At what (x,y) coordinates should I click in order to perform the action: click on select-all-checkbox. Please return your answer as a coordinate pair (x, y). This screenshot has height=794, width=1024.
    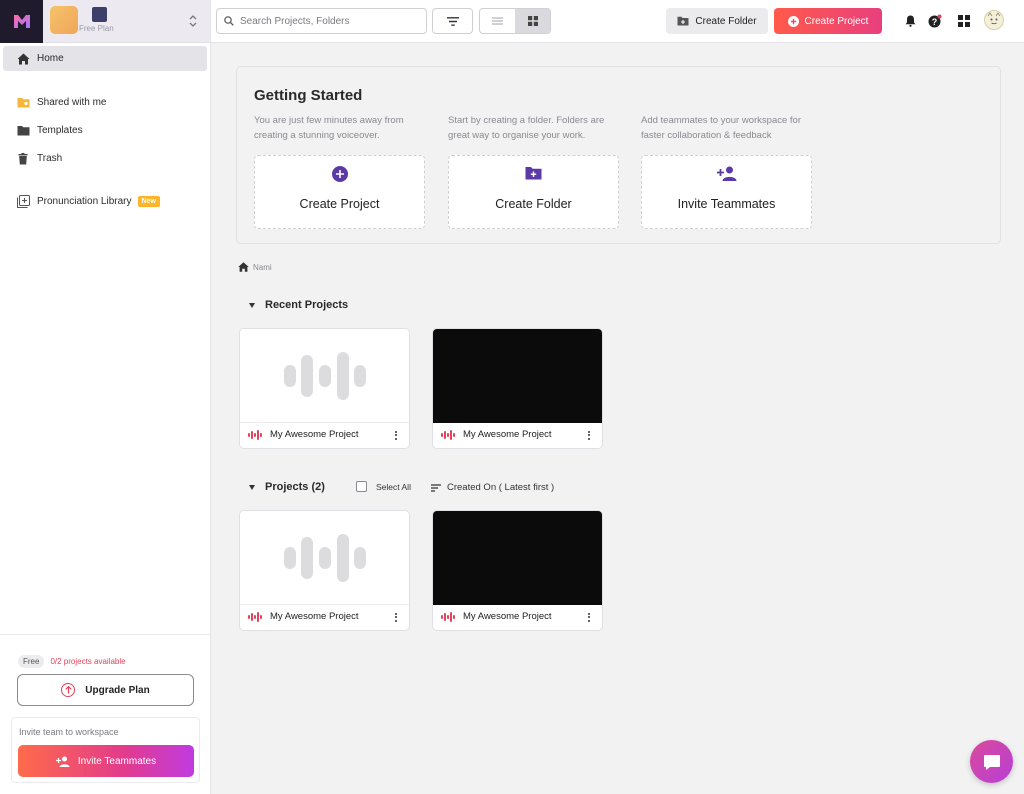
    Looking at the image, I should click on (361, 486).